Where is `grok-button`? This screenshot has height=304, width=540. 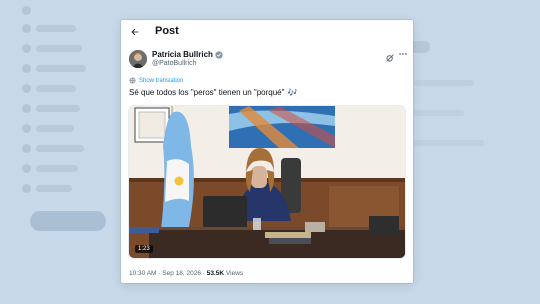 grok-button is located at coordinates (390, 56).